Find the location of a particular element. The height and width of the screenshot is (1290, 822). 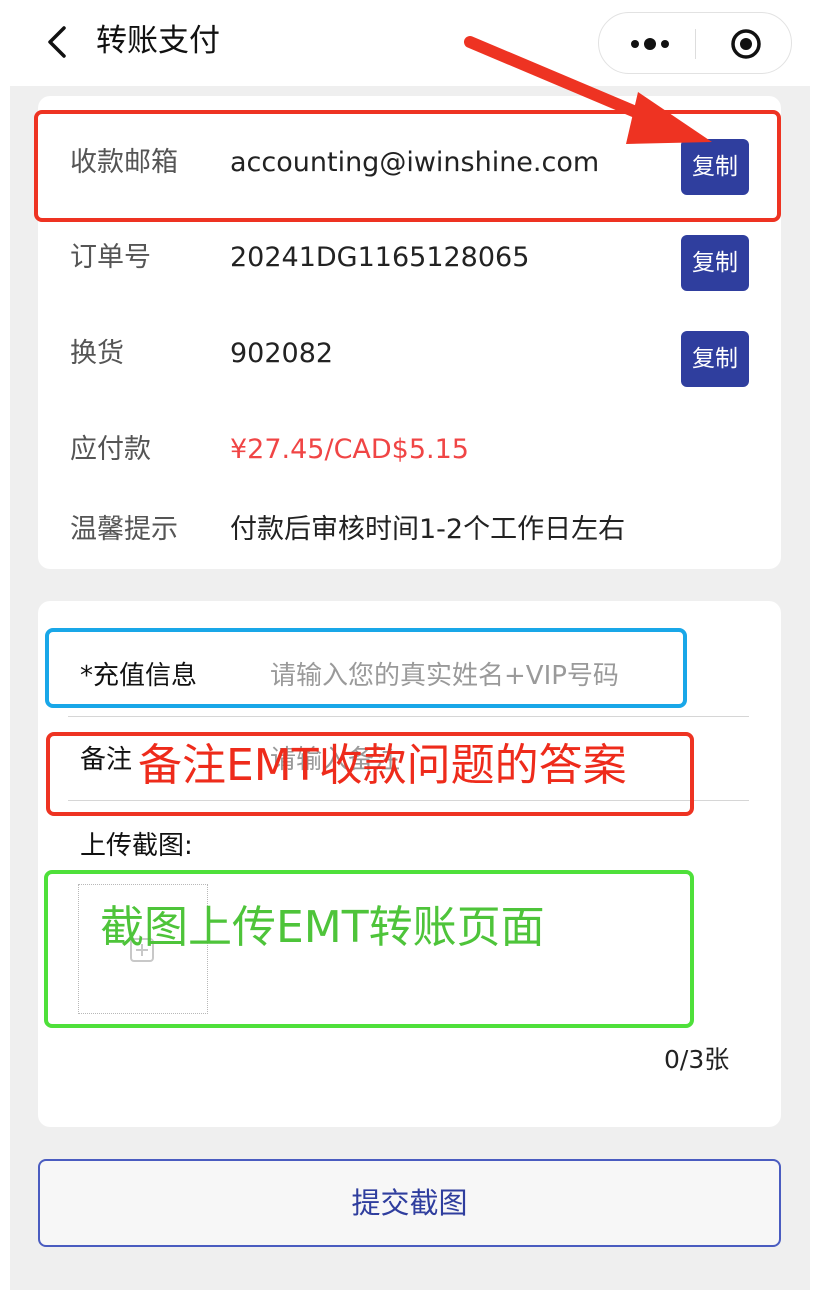

tip-label: 温馨提示 is located at coordinates (124, 529).